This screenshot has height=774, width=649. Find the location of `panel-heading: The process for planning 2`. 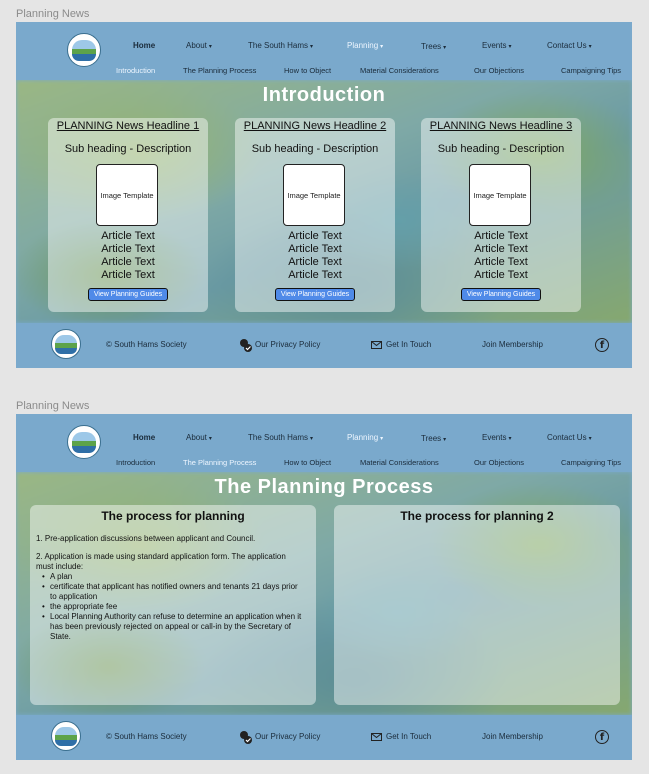

panel-heading: The process for planning 2 is located at coordinates (477, 516).